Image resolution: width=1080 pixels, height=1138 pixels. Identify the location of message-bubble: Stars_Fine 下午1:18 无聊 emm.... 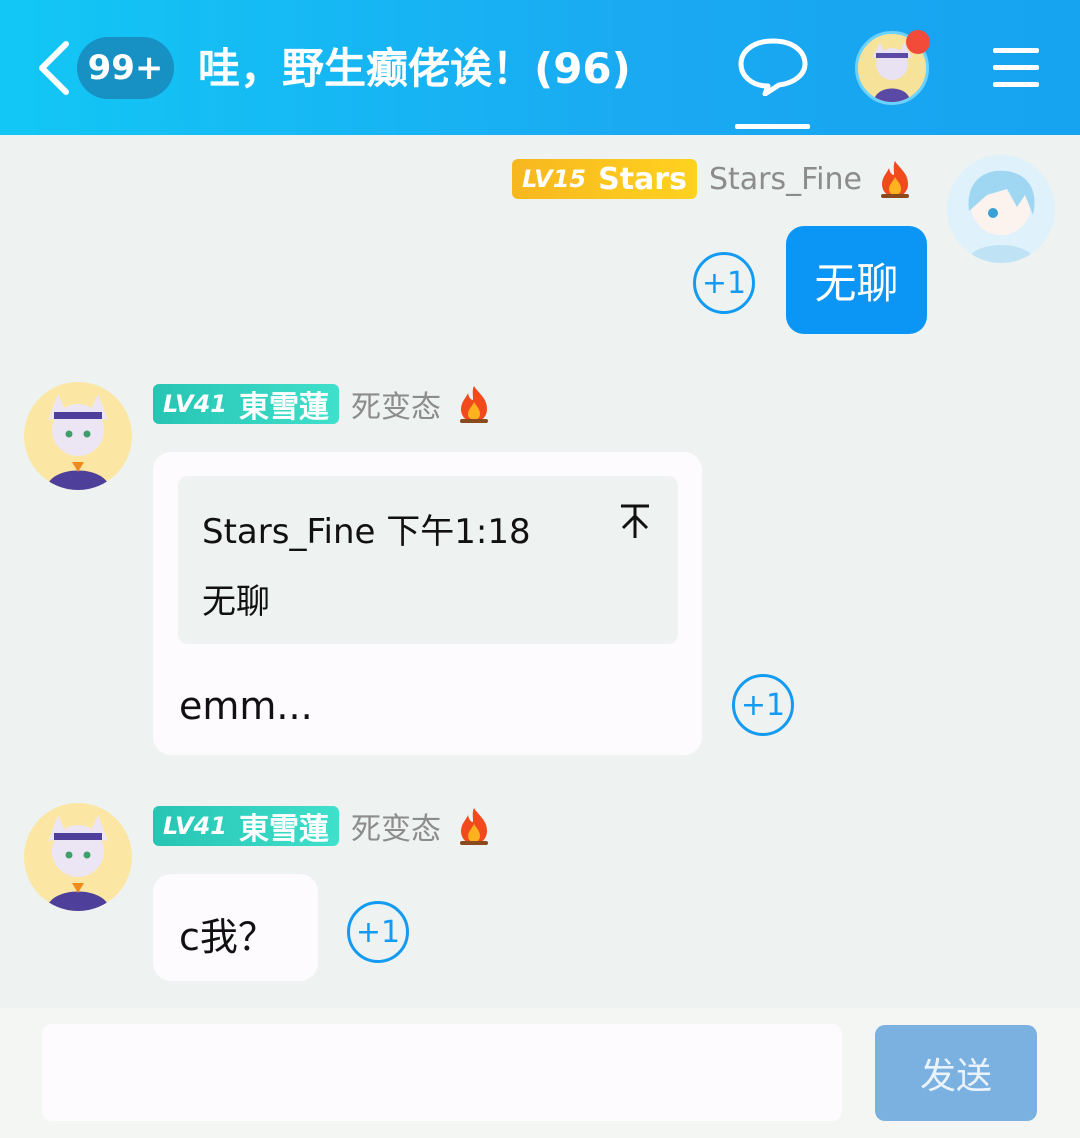
(427, 603).